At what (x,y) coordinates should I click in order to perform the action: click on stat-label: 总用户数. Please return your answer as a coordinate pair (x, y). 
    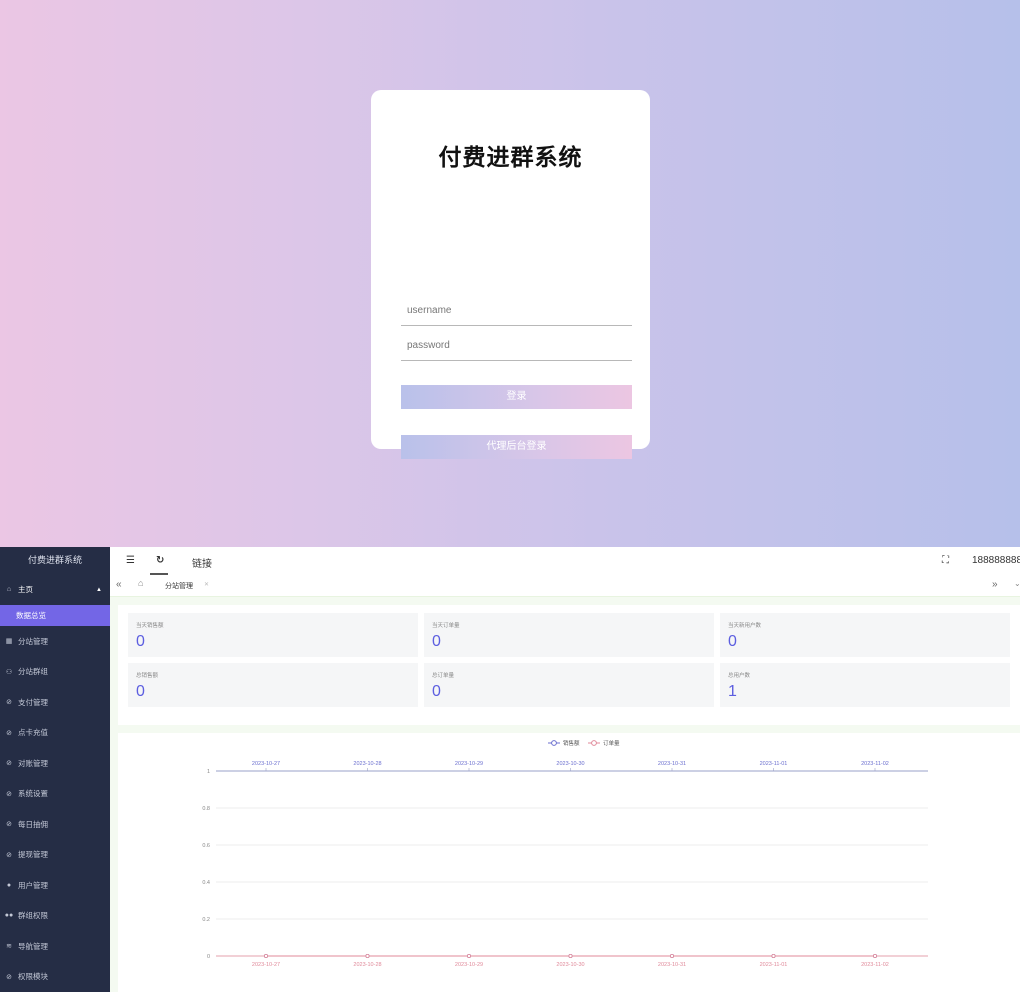
    Looking at the image, I should click on (739, 676).